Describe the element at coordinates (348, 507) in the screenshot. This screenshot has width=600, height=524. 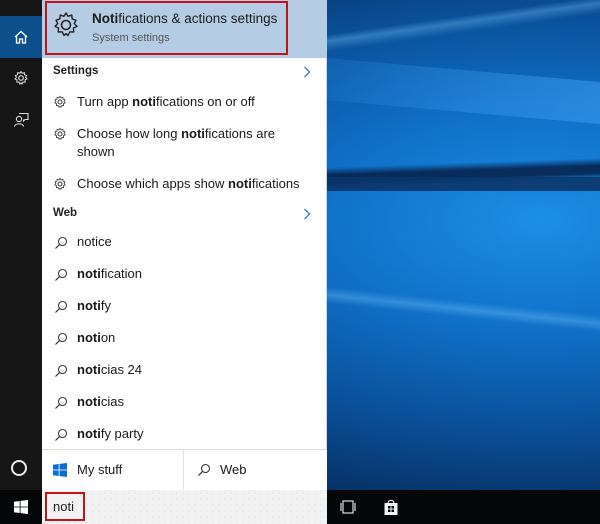
I see `task-view-icon` at that location.